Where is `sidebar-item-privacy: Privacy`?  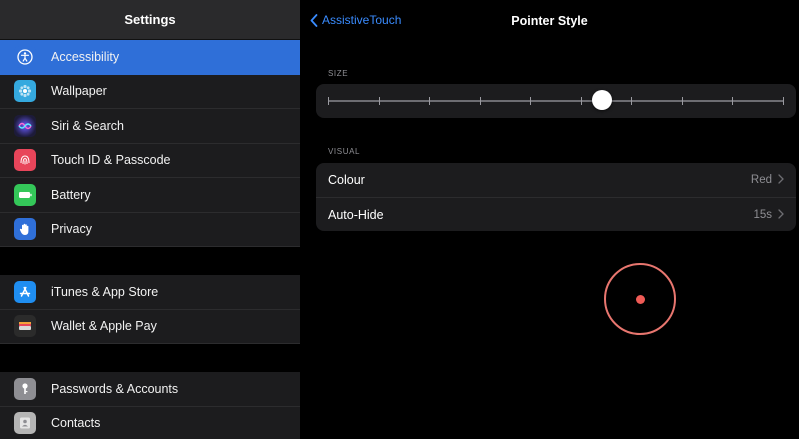
sidebar-item-privacy: Privacy is located at coordinates (150, 230).